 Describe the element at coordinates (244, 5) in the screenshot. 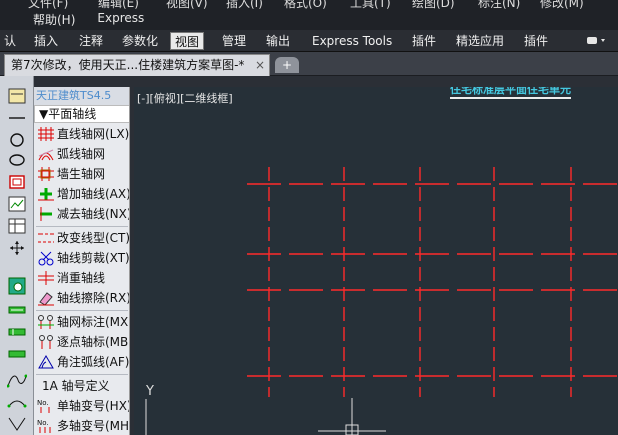

I see `menu-insert: 插入(I)` at that location.